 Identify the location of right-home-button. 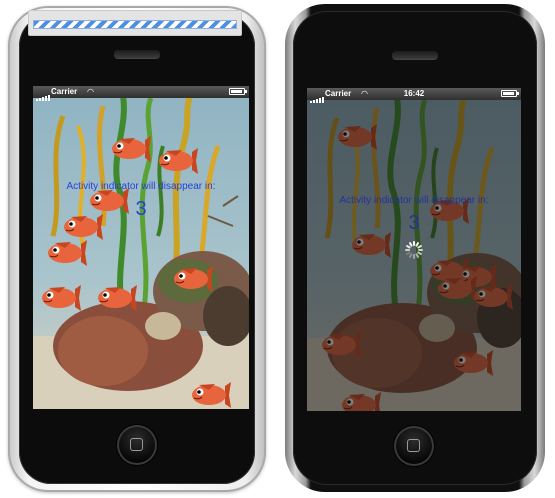
(414, 446).